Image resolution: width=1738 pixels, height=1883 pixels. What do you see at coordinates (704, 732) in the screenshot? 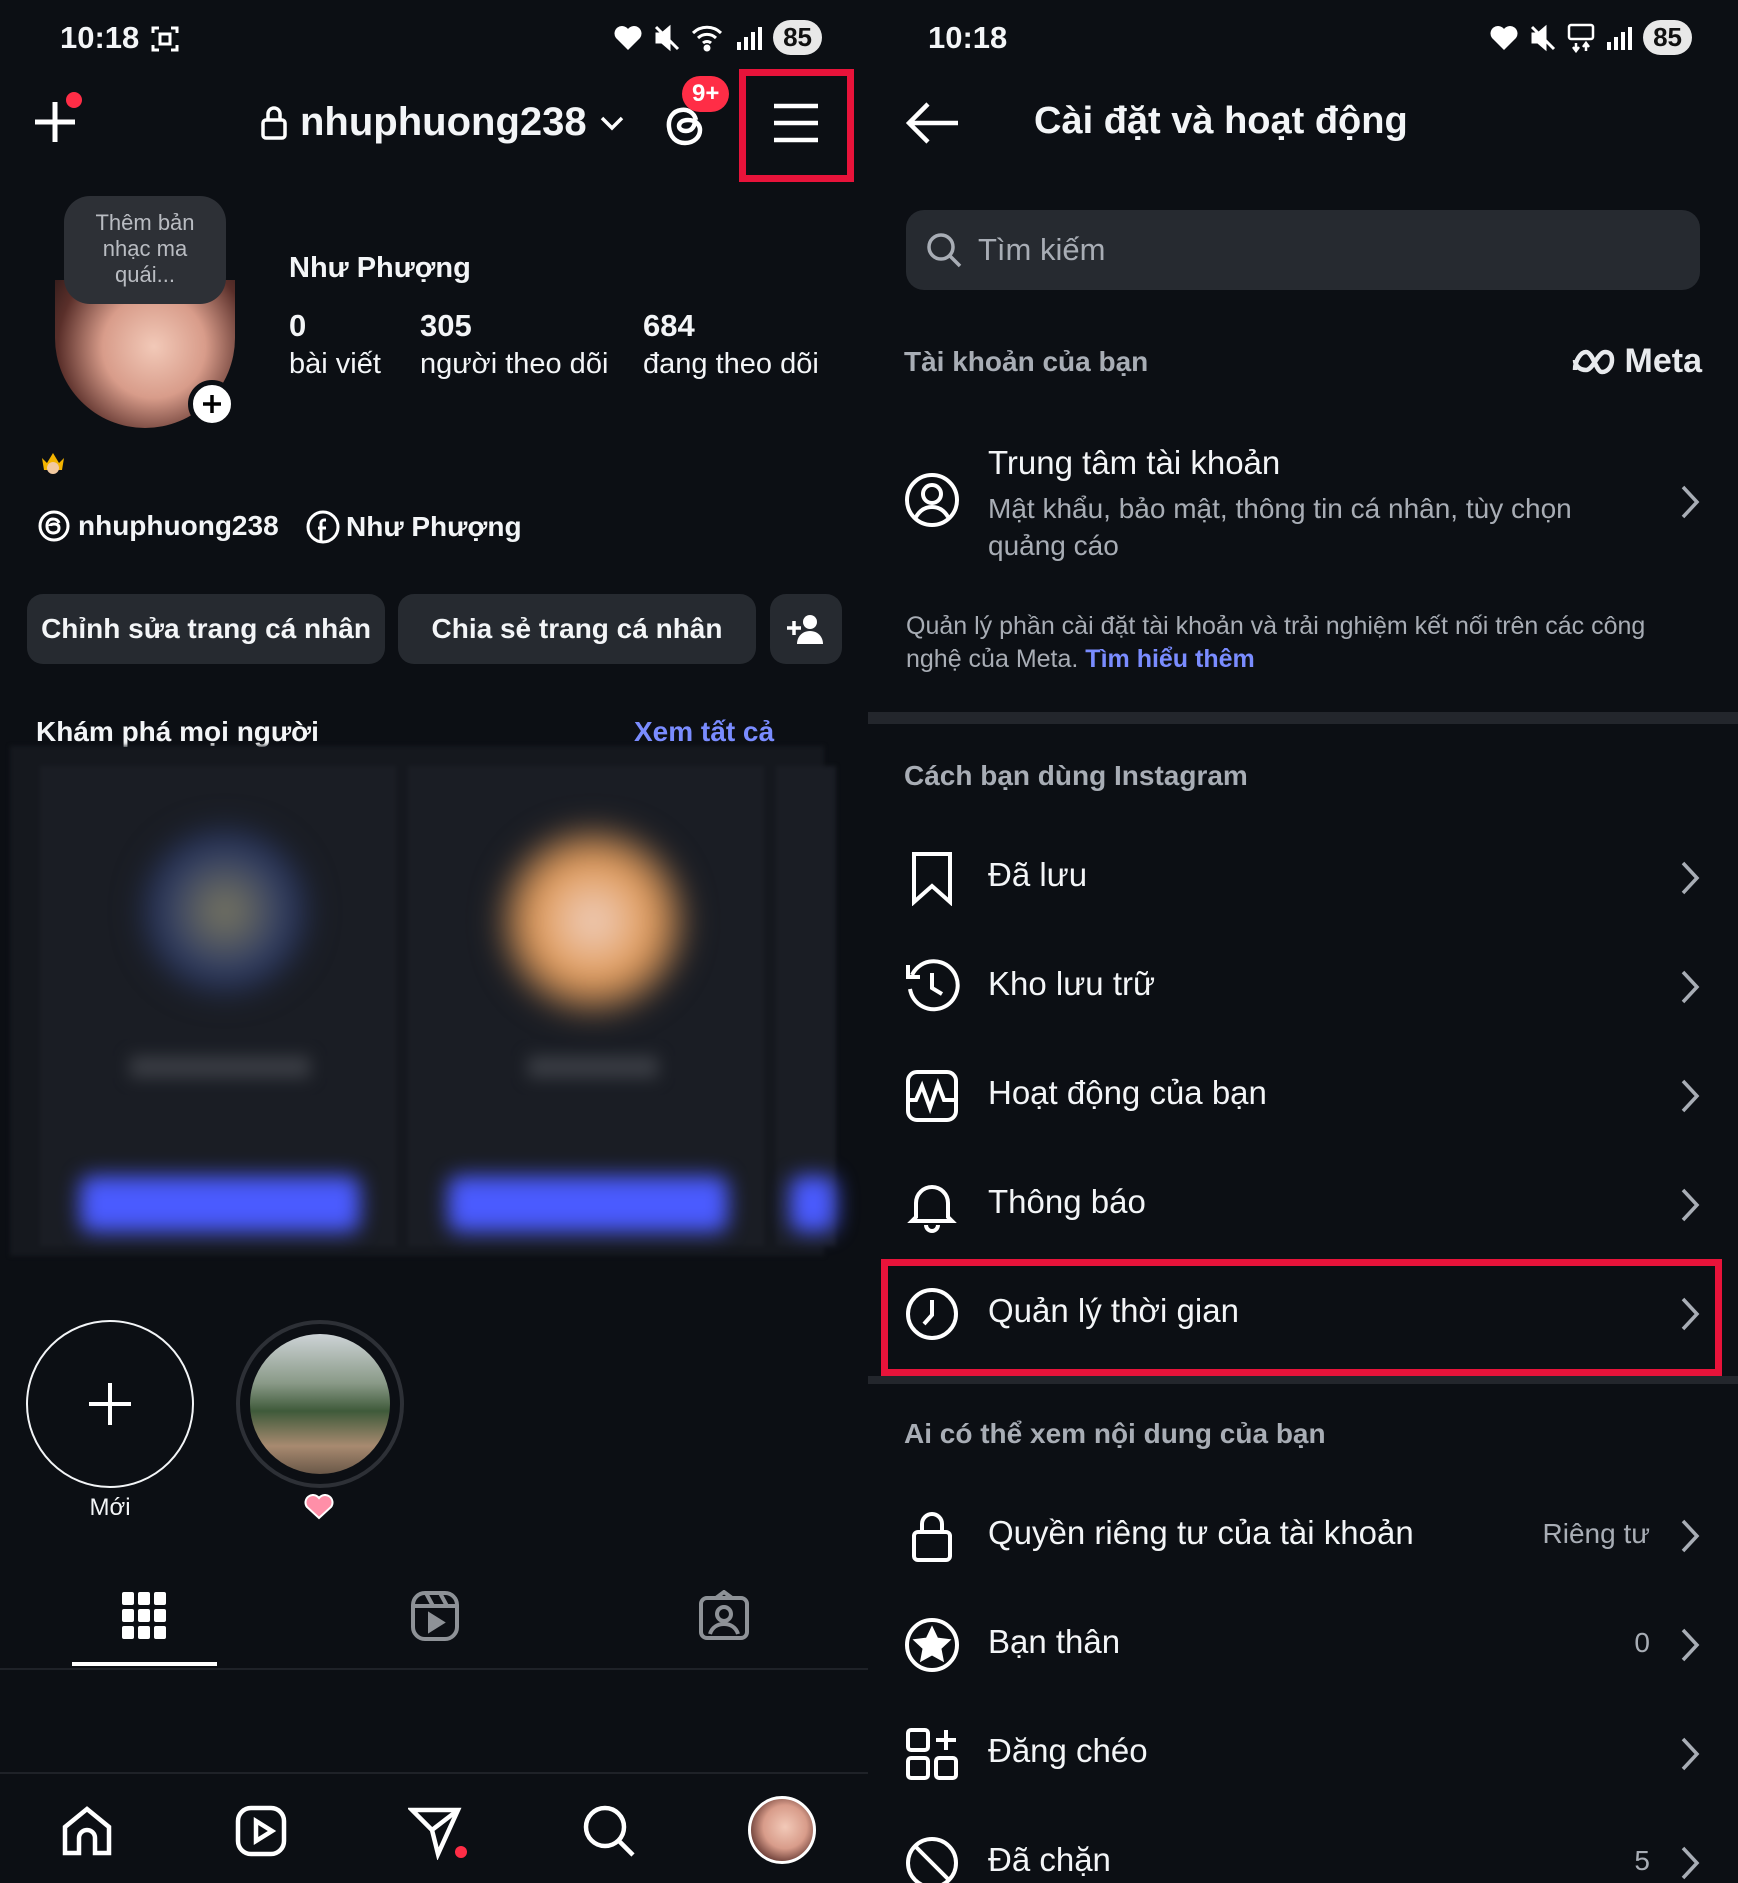
I see `see-all-link: Xem tất cả` at bounding box center [704, 732].